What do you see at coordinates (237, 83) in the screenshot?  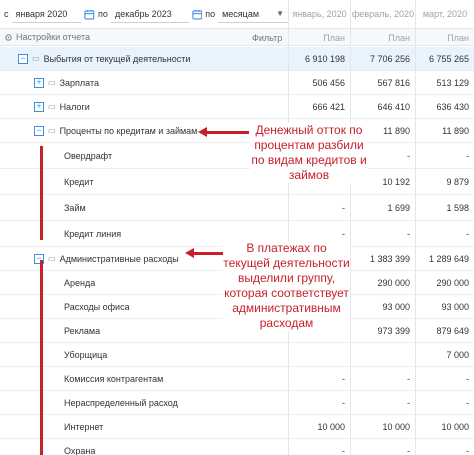 I see `table-row: + ▭ Зарплата 506 456 567 816 513 129` at bounding box center [237, 83].